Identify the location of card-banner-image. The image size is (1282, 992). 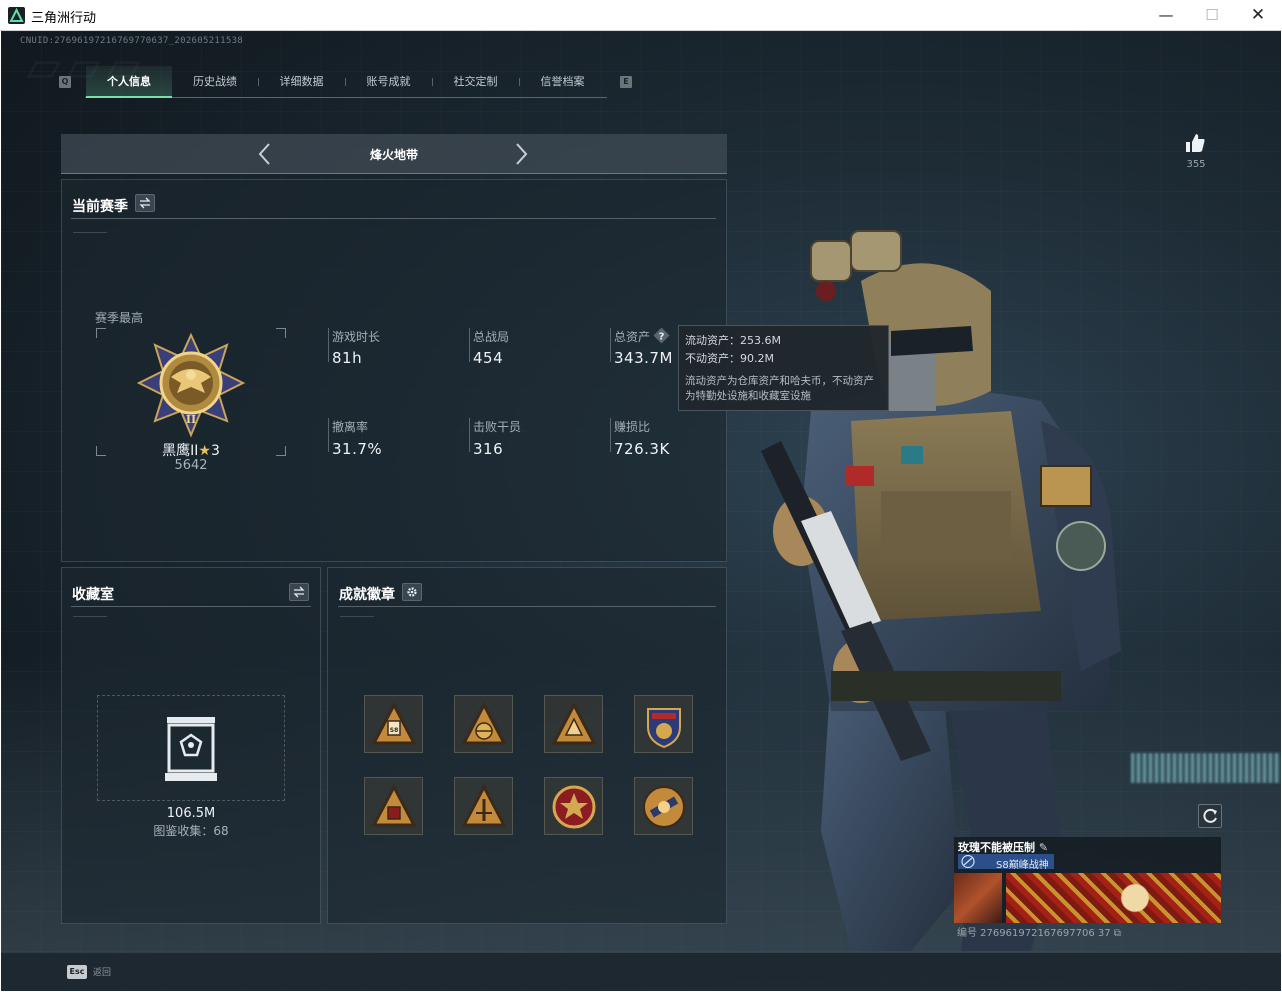
(1113, 898).